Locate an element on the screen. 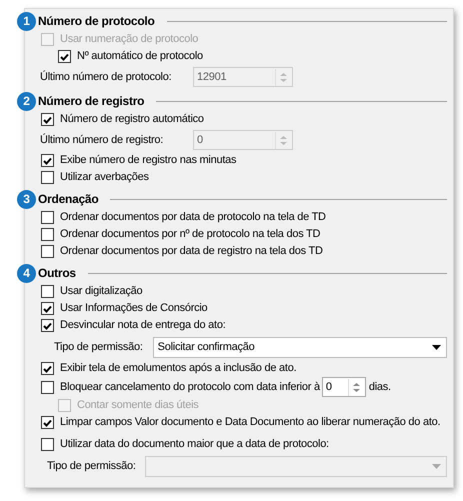 The image size is (463, 501). section-title: Ordenação is located at coordinates (68, 199).